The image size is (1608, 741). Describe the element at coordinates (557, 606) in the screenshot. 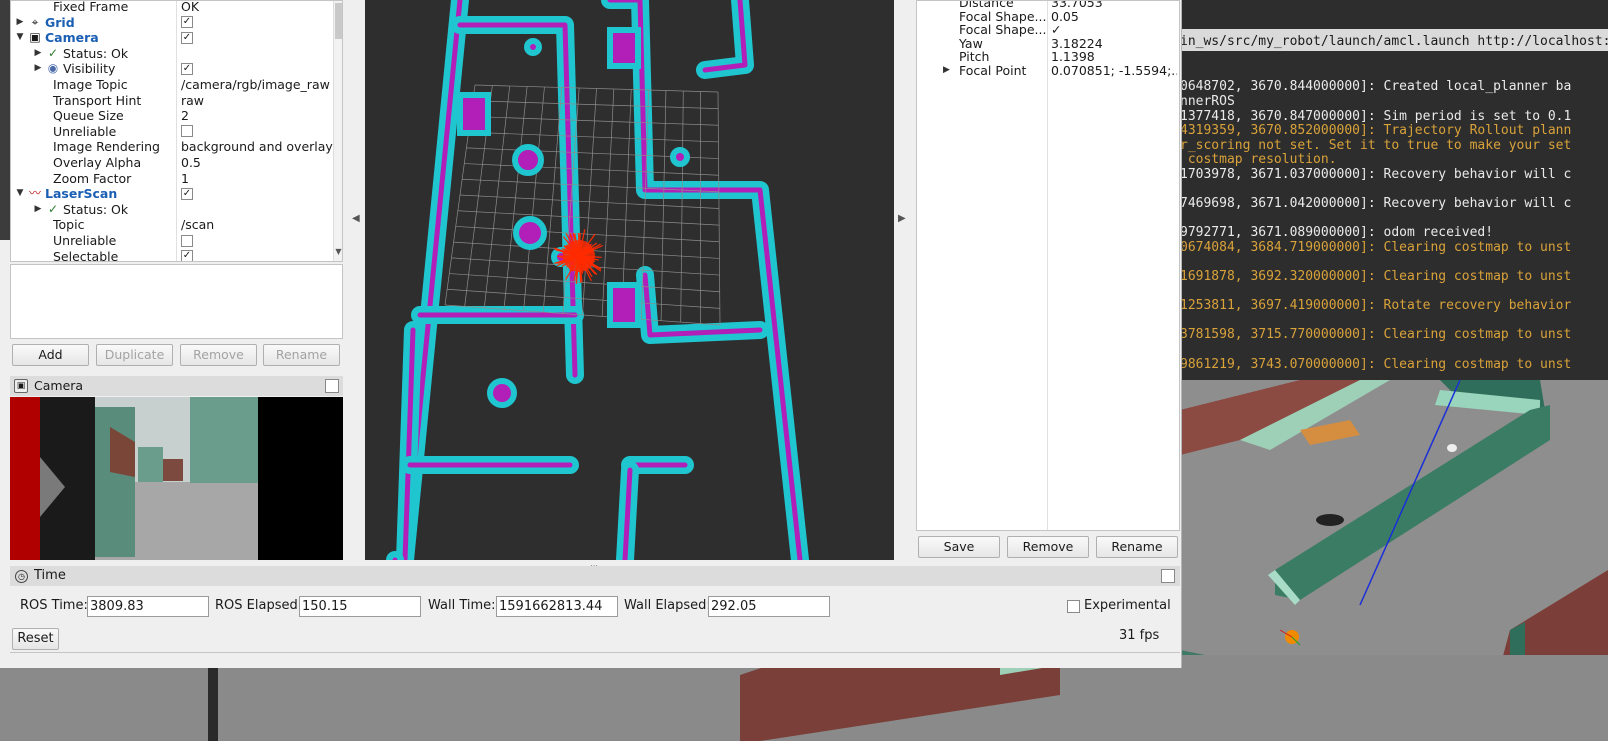

I see `wall-time-field: 1591662813.44` at that location.